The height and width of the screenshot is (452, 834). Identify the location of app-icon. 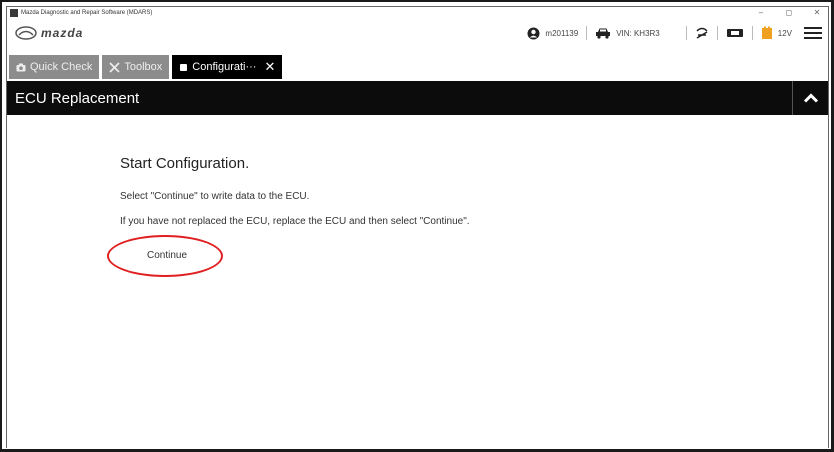
(14, 13).